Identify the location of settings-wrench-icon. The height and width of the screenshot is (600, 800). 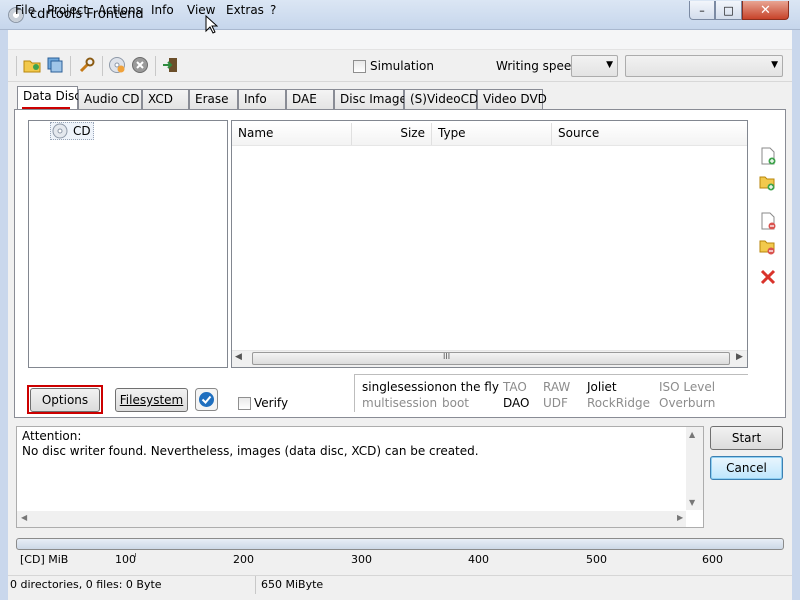
(87, 65).